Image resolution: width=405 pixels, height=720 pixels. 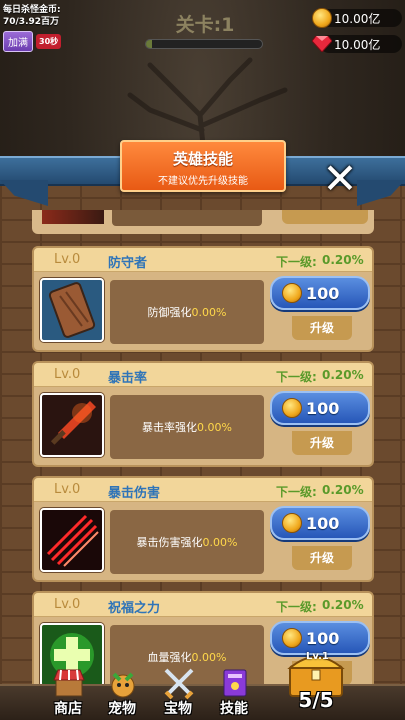 I want to click on sword-icon, so click(x=72, y=425).